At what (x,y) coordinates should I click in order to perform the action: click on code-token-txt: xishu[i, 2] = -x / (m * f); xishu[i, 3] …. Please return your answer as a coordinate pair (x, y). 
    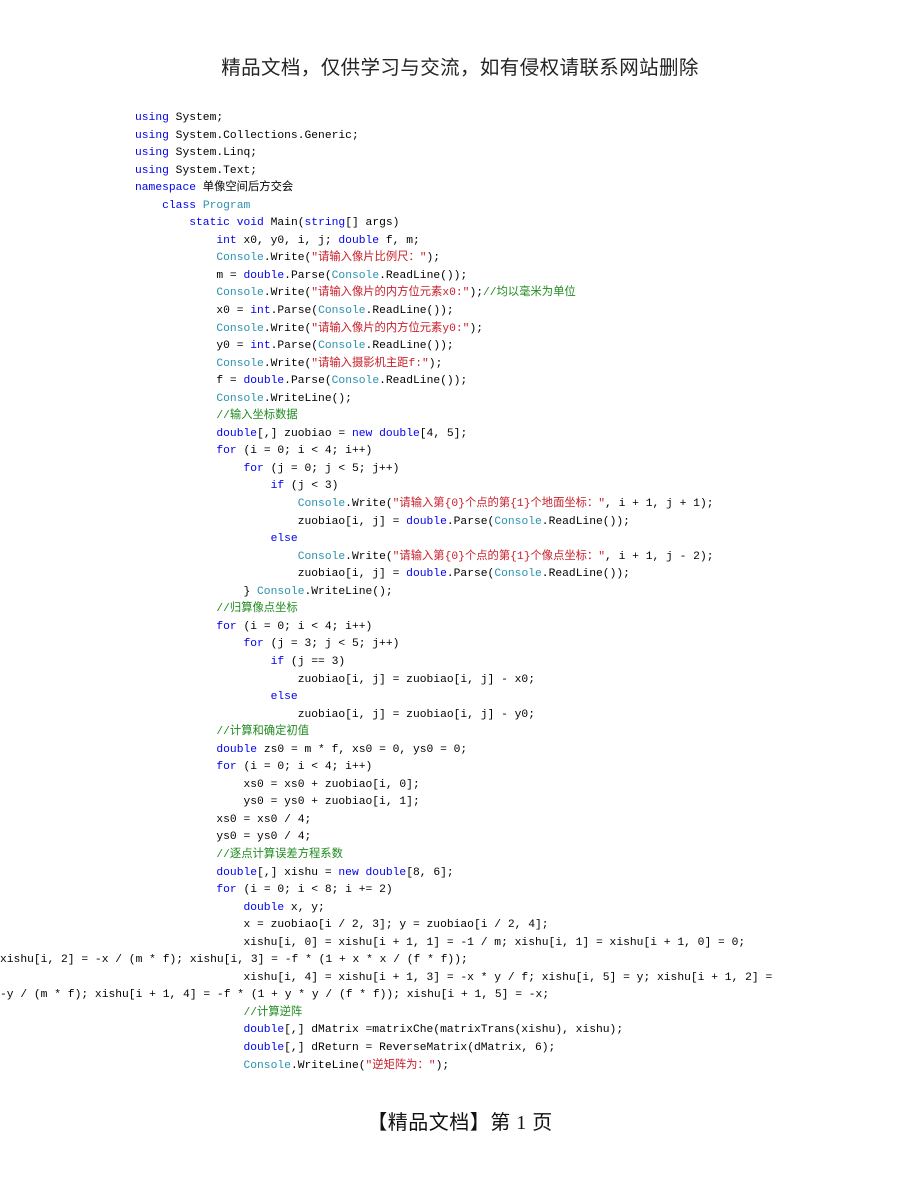
    Looking at the image, I should click on (234, 960).